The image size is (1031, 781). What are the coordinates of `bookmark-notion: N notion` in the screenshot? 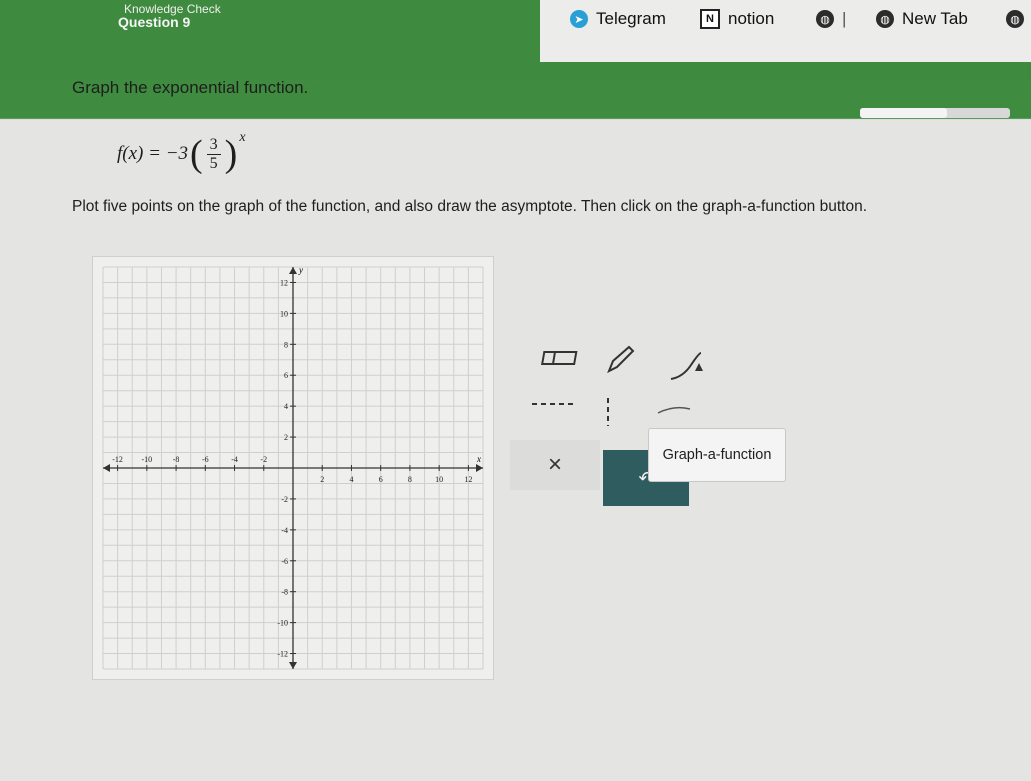 It's located at (737, 19).